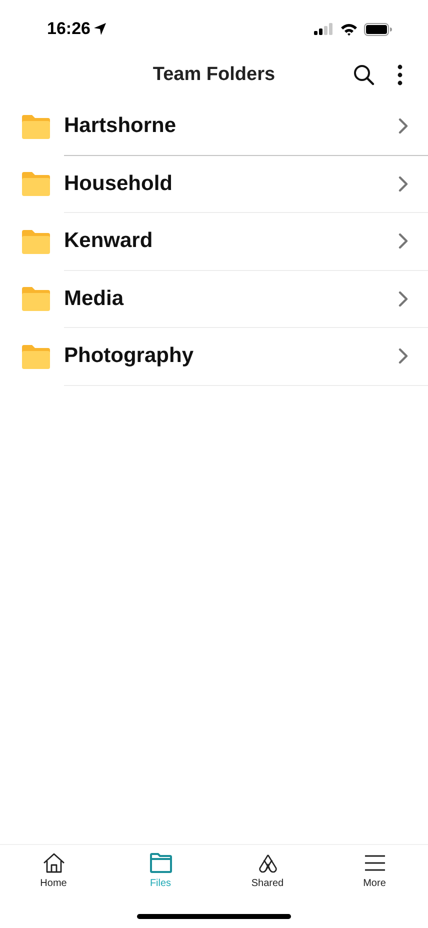  What do you see at coordinates (214, 75) in the screenshot?
I see `page-title: Team Folders` at bounding box center [214, 75].